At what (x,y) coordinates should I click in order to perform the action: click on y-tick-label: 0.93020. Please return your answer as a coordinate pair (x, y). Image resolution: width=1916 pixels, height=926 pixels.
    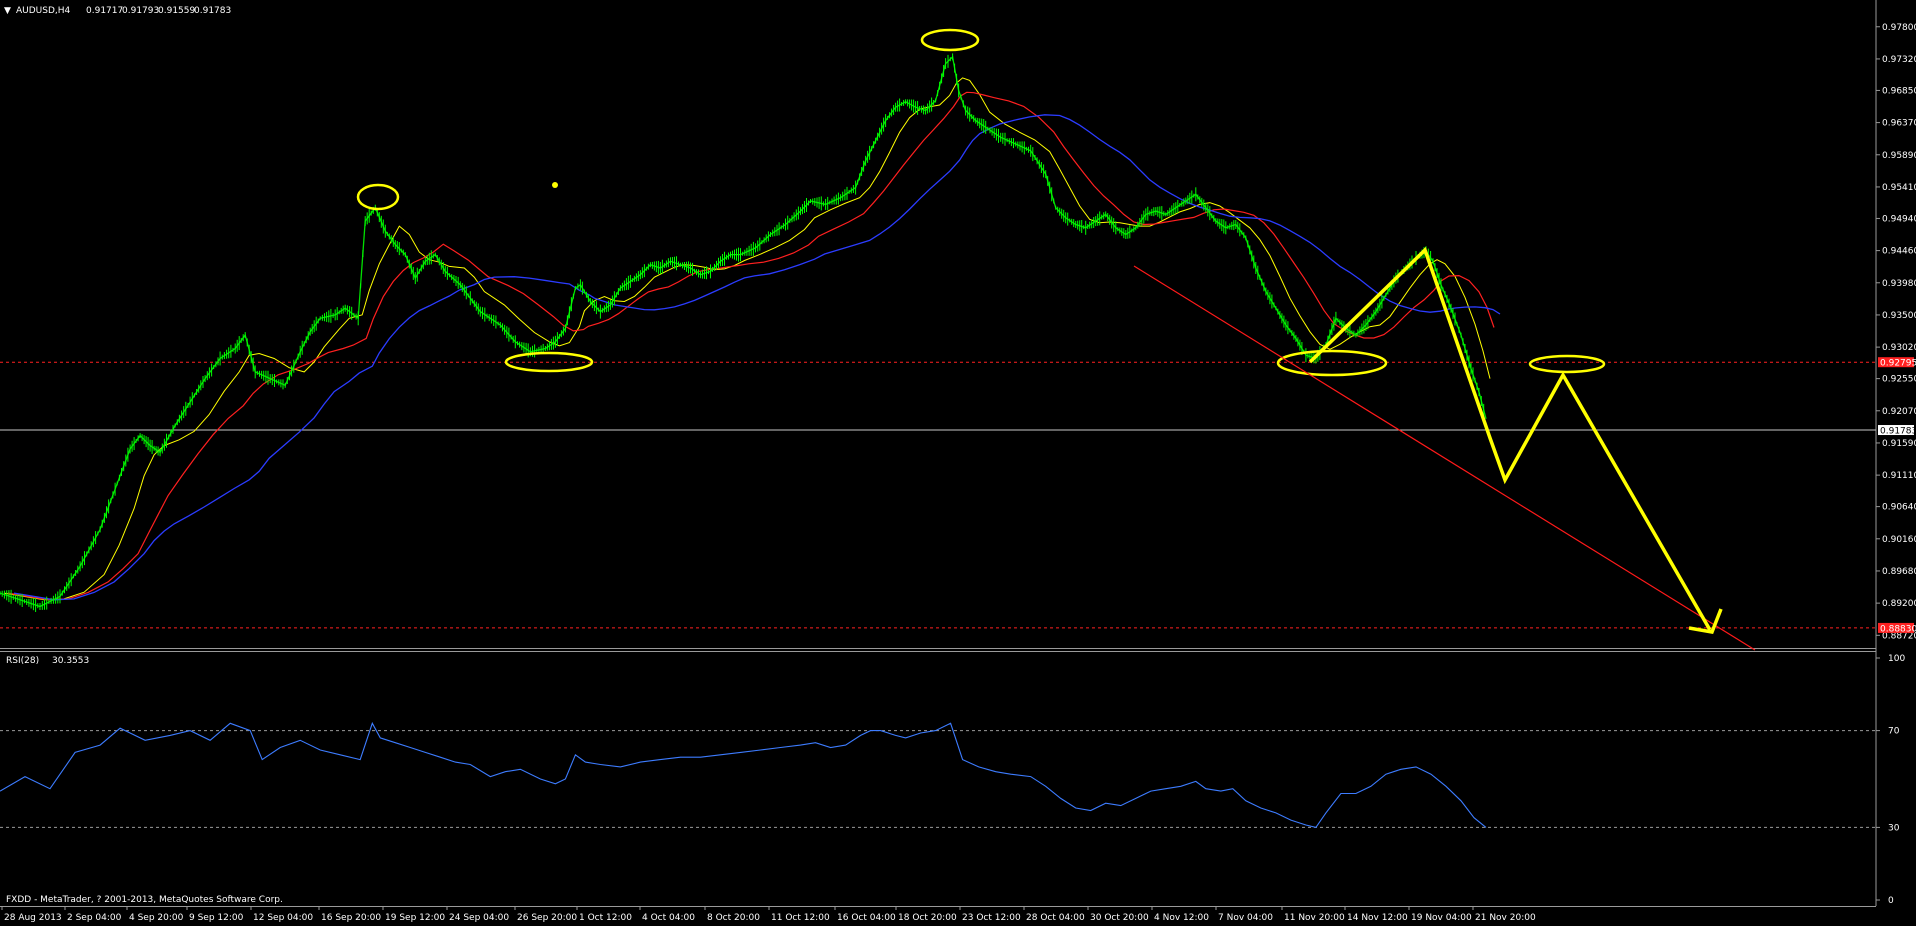
    Looking at the image, I should click on (1899, 348).